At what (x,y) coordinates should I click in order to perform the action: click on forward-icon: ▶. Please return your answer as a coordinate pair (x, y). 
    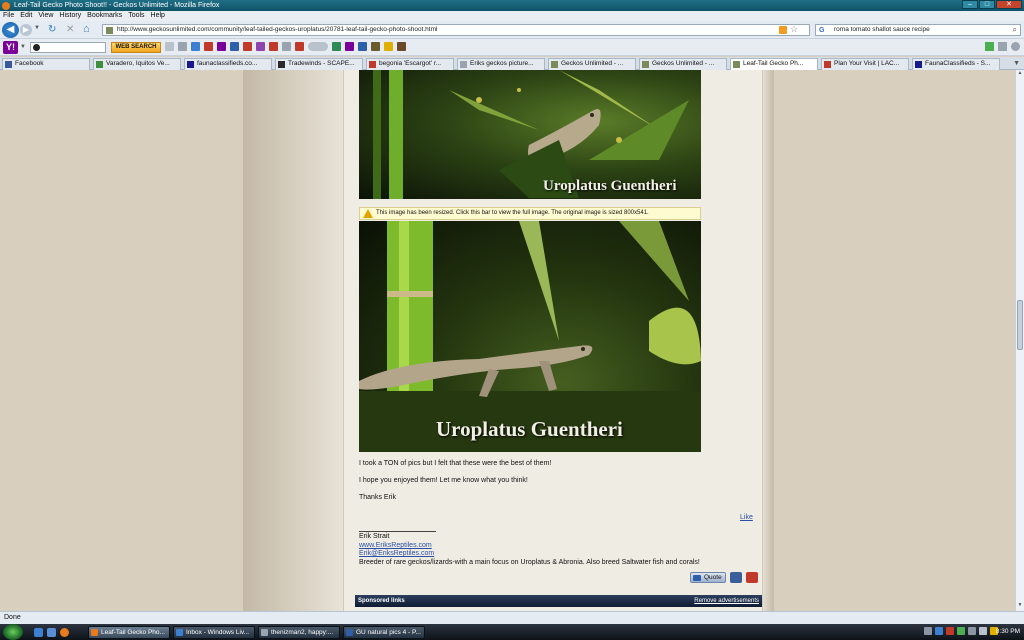
    Looking at the image, I should click on (26, 30).